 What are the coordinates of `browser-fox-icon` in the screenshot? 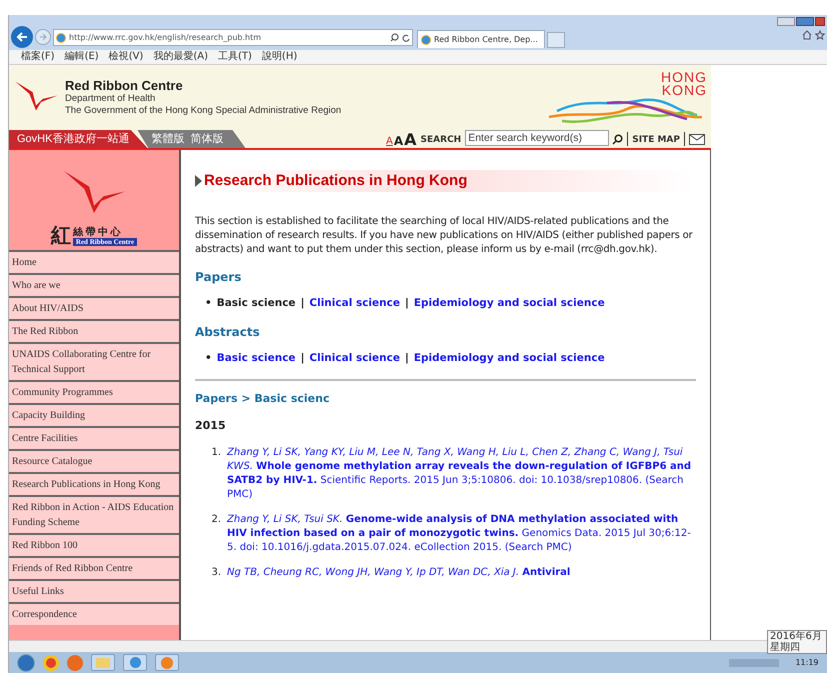 It's located at (75, 662).